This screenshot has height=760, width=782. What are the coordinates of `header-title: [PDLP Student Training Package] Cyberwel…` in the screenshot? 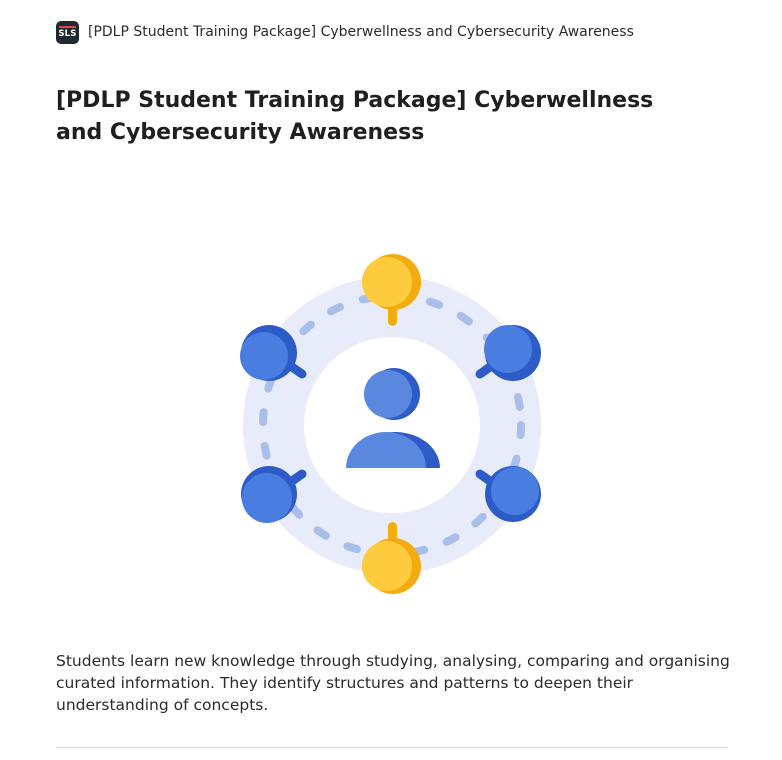 It's located at (361, 32).